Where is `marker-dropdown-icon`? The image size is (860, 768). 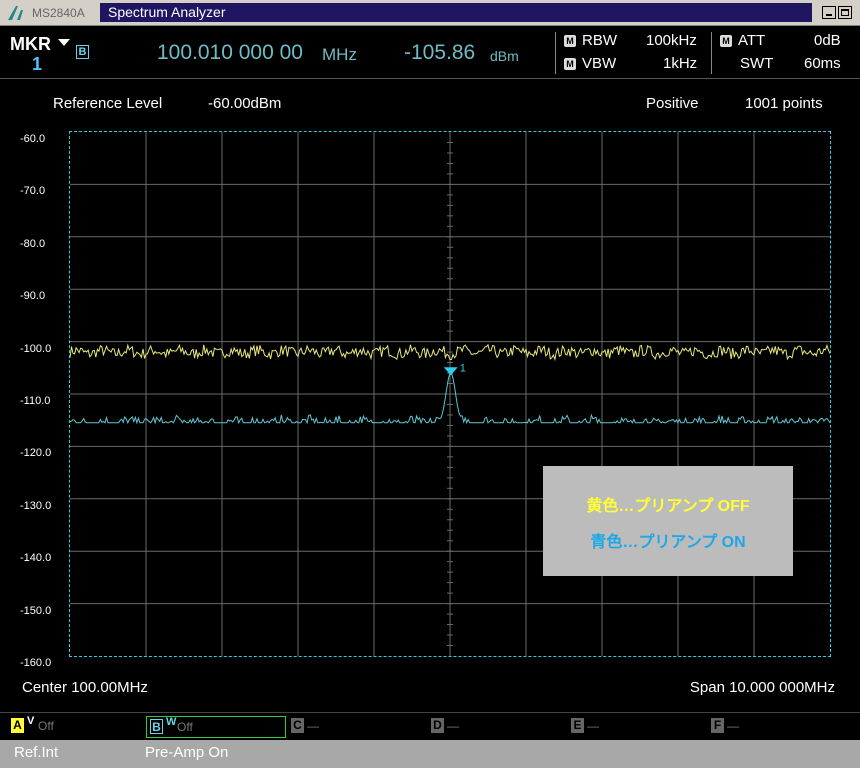
marker-dropdown-icon is located at coordinates (64, 42).